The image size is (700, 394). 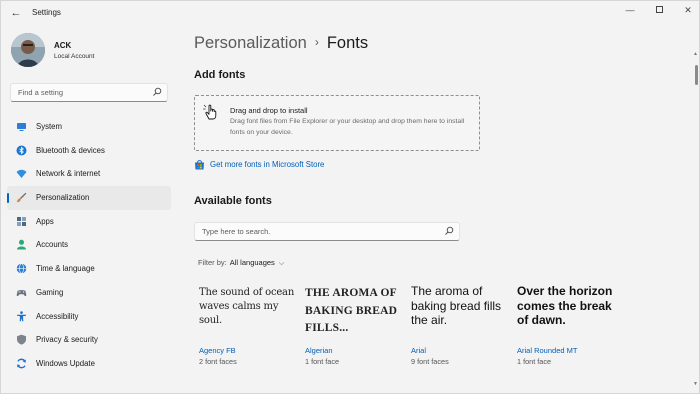 I want to click on add-fonts-heading: Add fonts, so click(x=220, y=75).